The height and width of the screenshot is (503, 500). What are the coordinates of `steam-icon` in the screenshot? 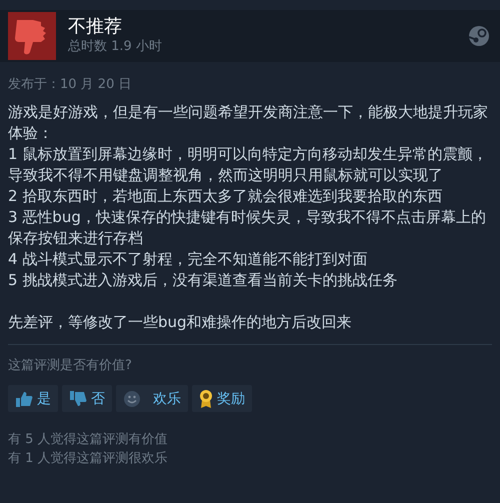 It's located at (479, 36).